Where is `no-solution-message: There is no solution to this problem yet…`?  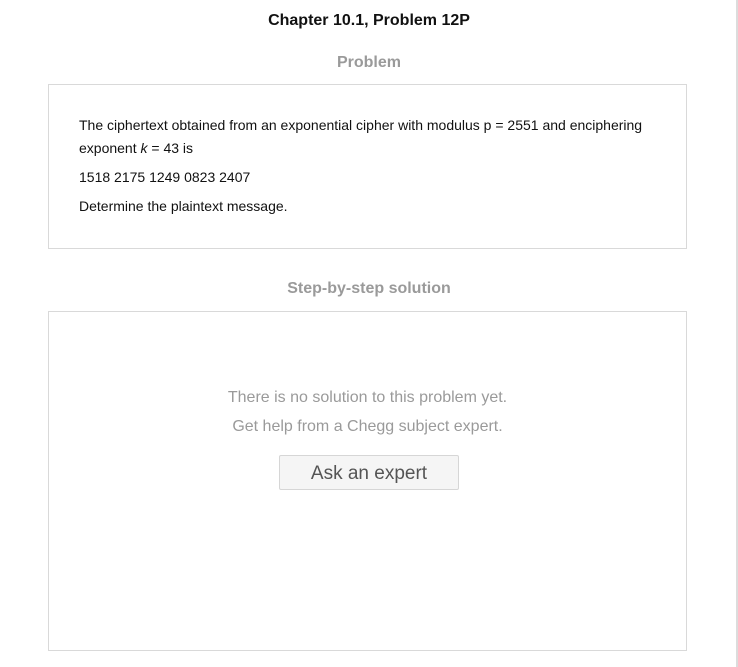 no-solution-message: There is no solution to this problem yet… is located at coordinates (367, 397).